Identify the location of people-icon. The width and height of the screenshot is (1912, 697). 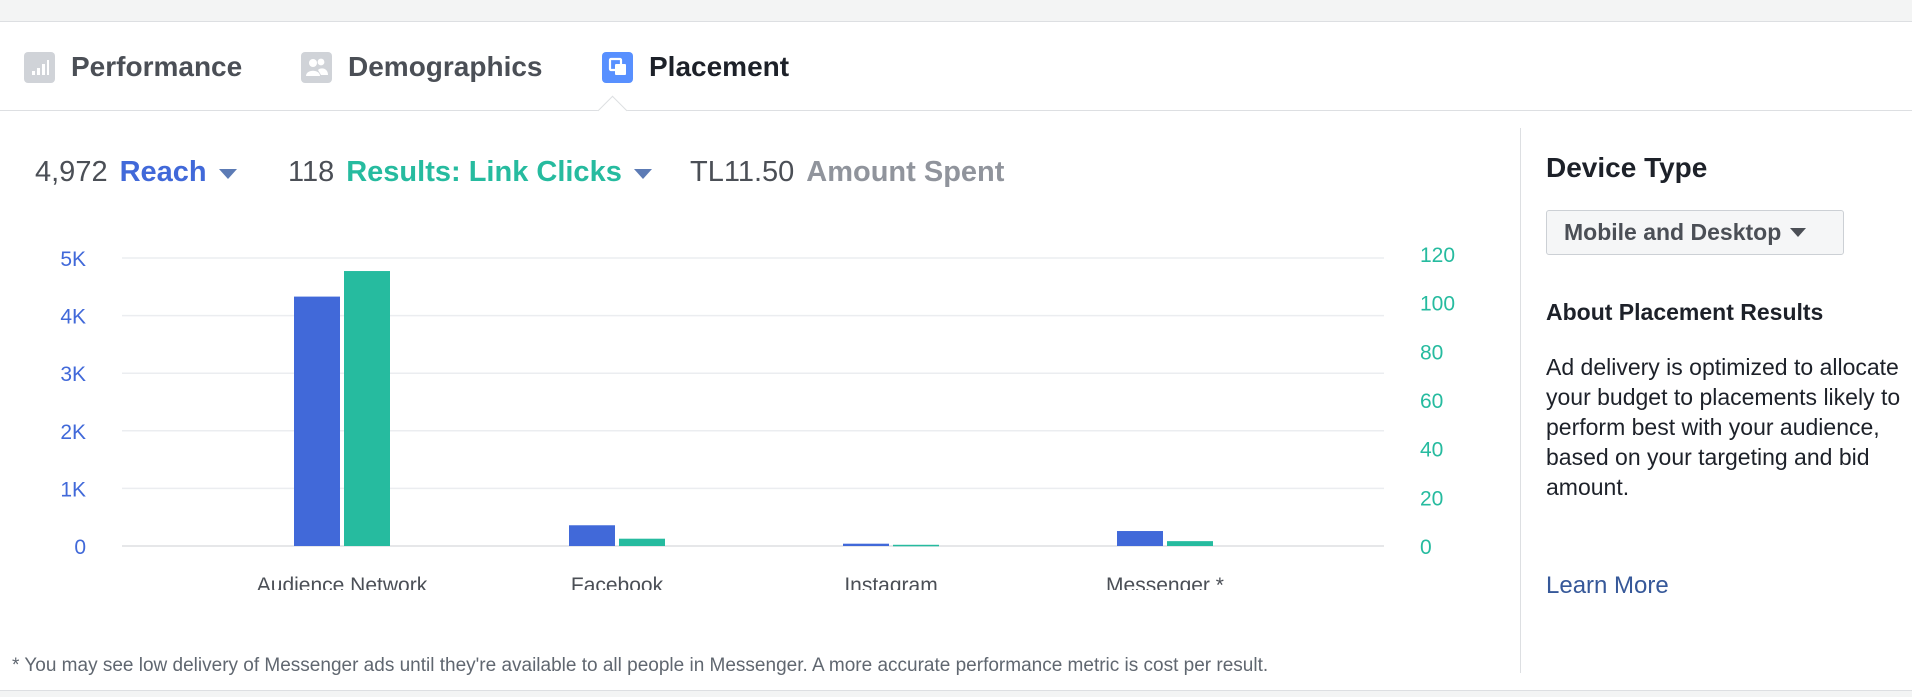
(316, 67).